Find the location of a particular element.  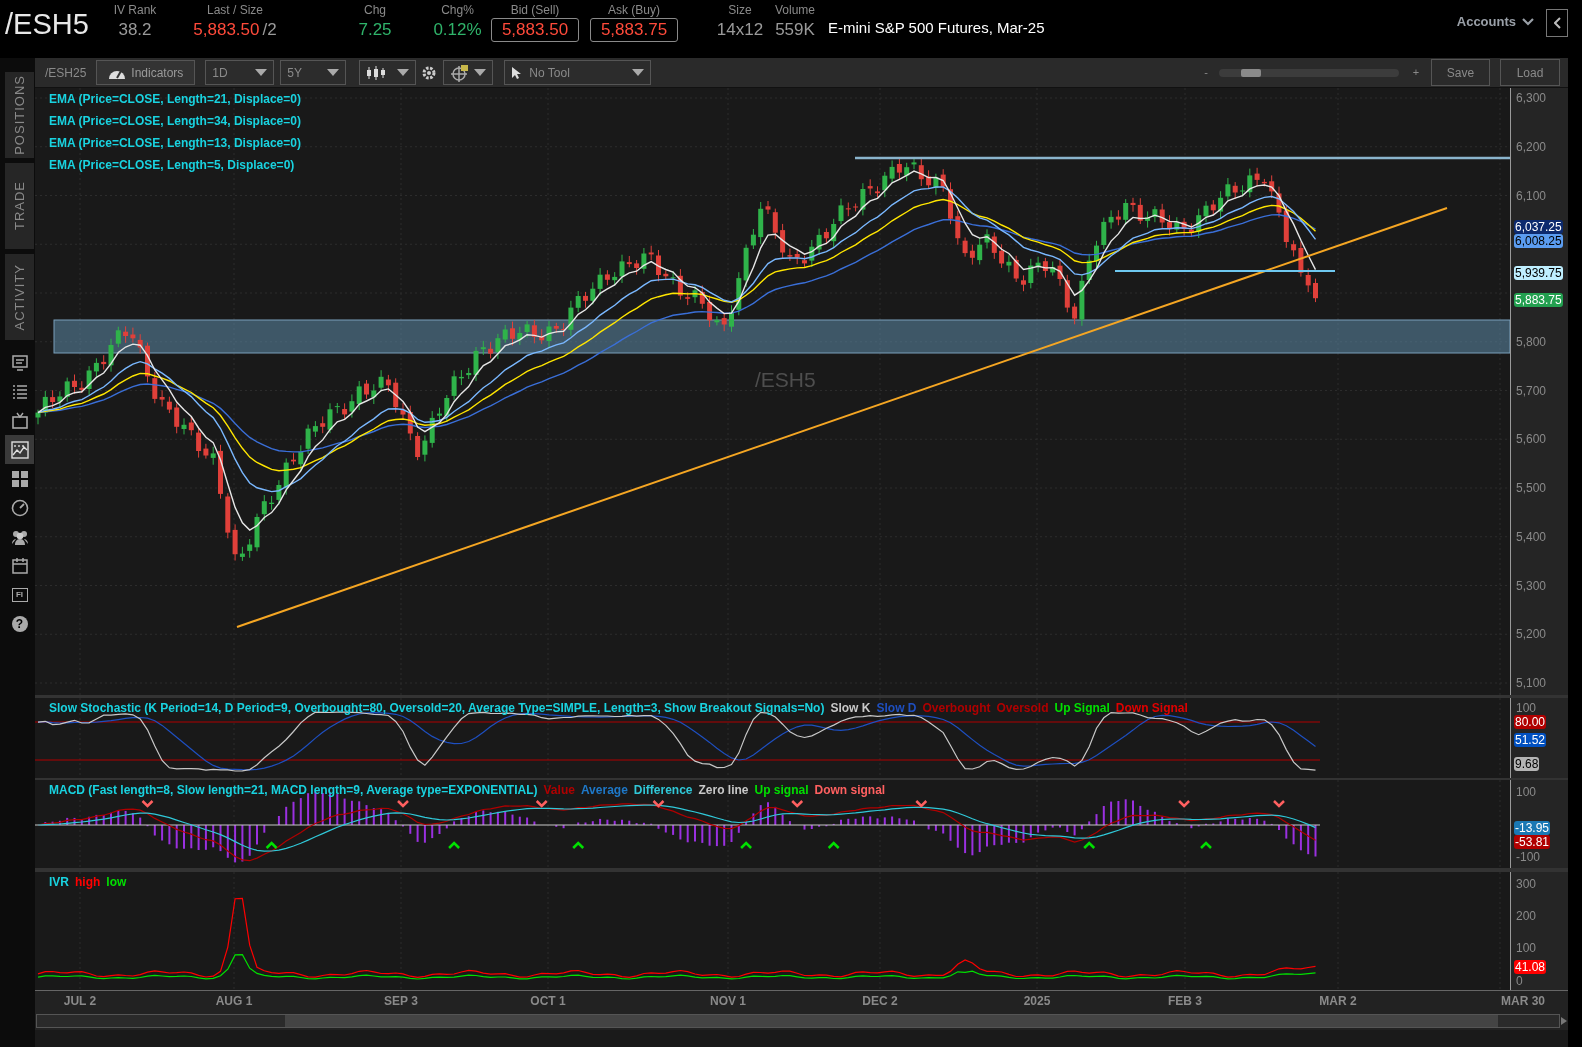

axis-label: 5,500 is located at coordinates (1531, 488).